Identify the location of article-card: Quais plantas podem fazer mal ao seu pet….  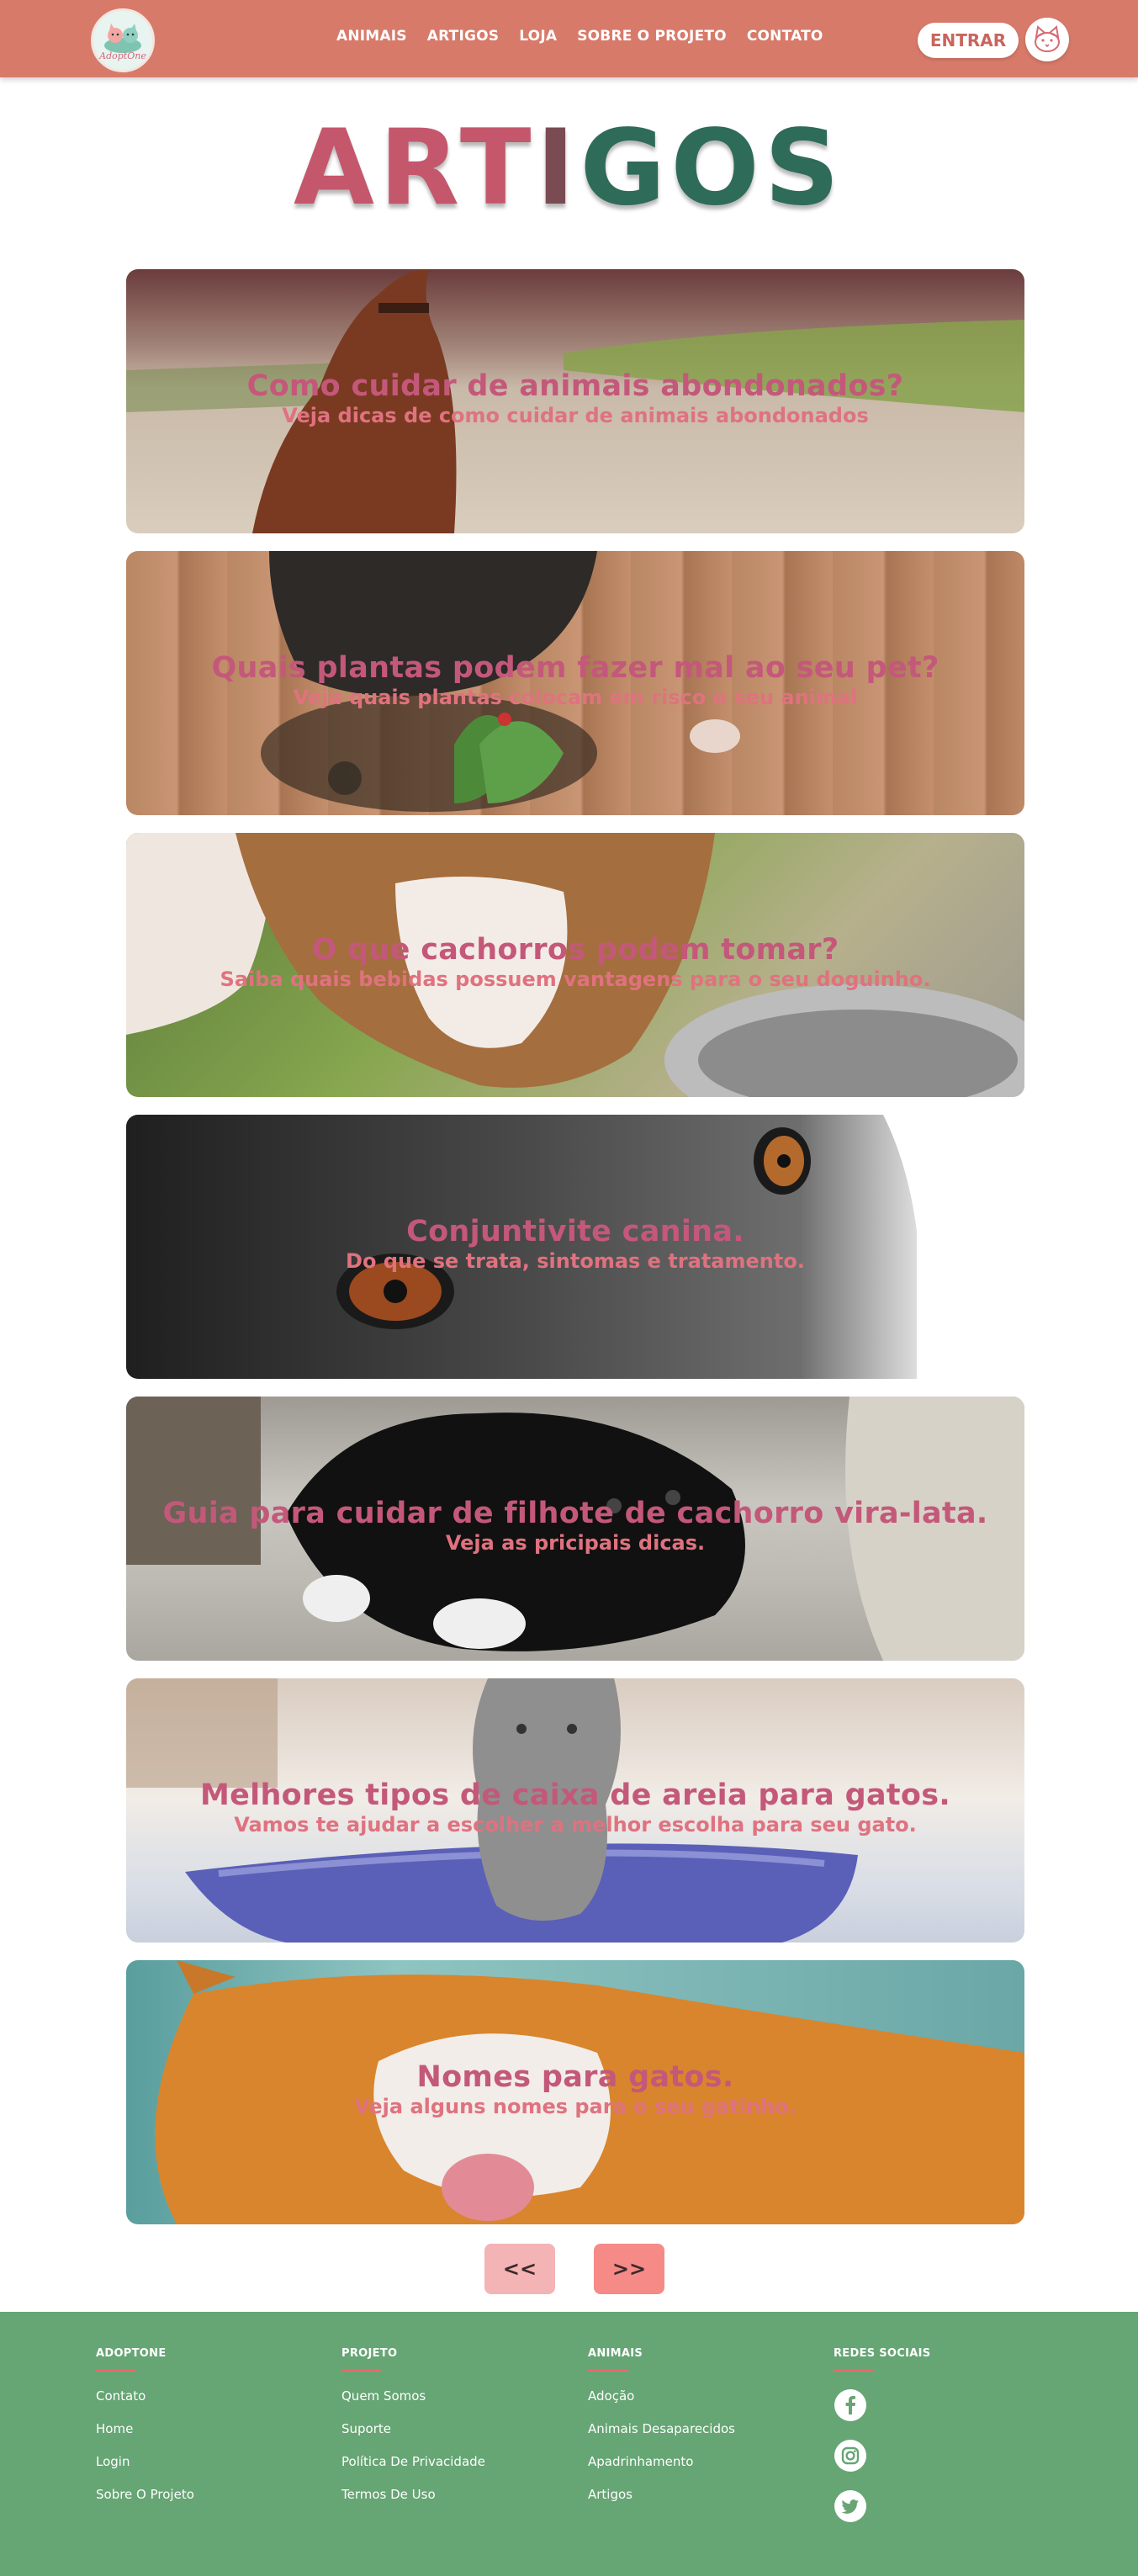
(575, 683).